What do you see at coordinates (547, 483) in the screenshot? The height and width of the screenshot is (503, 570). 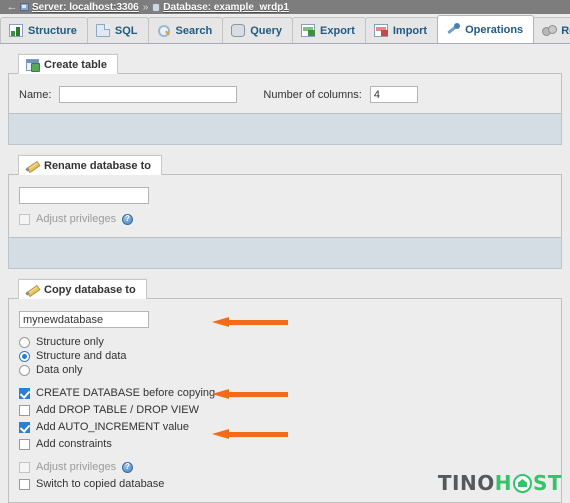 I see `watermark-st-text: ST` at bounding box center [547, 483].